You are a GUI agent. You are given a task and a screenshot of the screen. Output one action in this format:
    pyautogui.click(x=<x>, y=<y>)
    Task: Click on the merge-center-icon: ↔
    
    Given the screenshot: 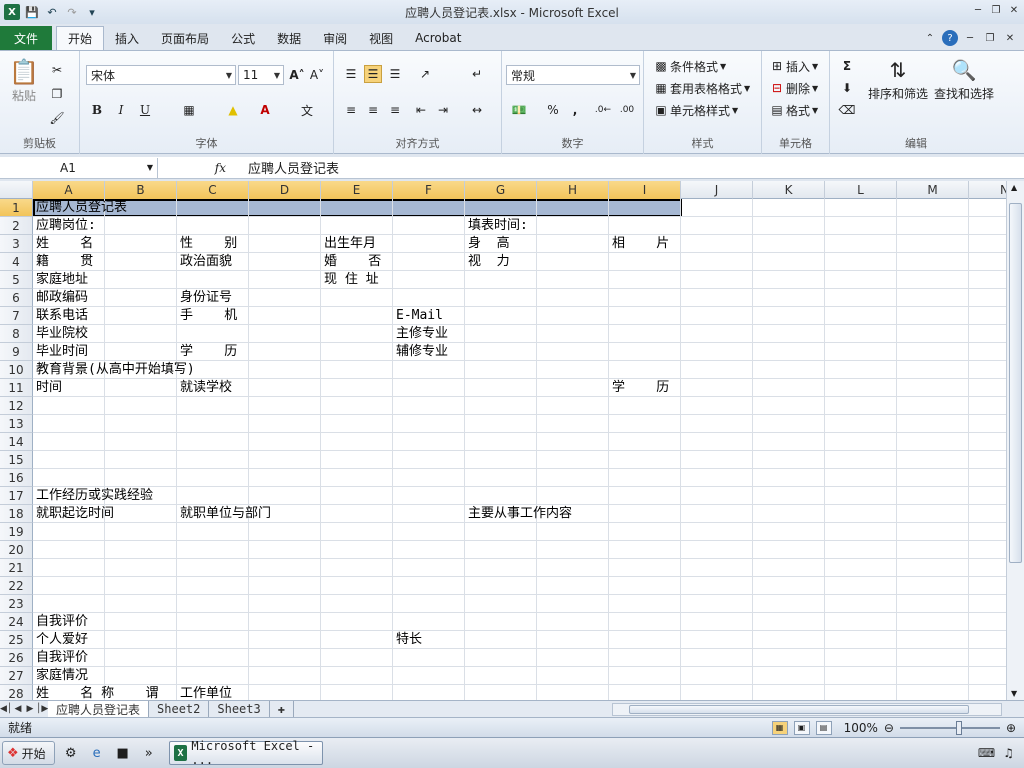 What is the action you would take?
    pyautogui.click(x=477, y=110)
    